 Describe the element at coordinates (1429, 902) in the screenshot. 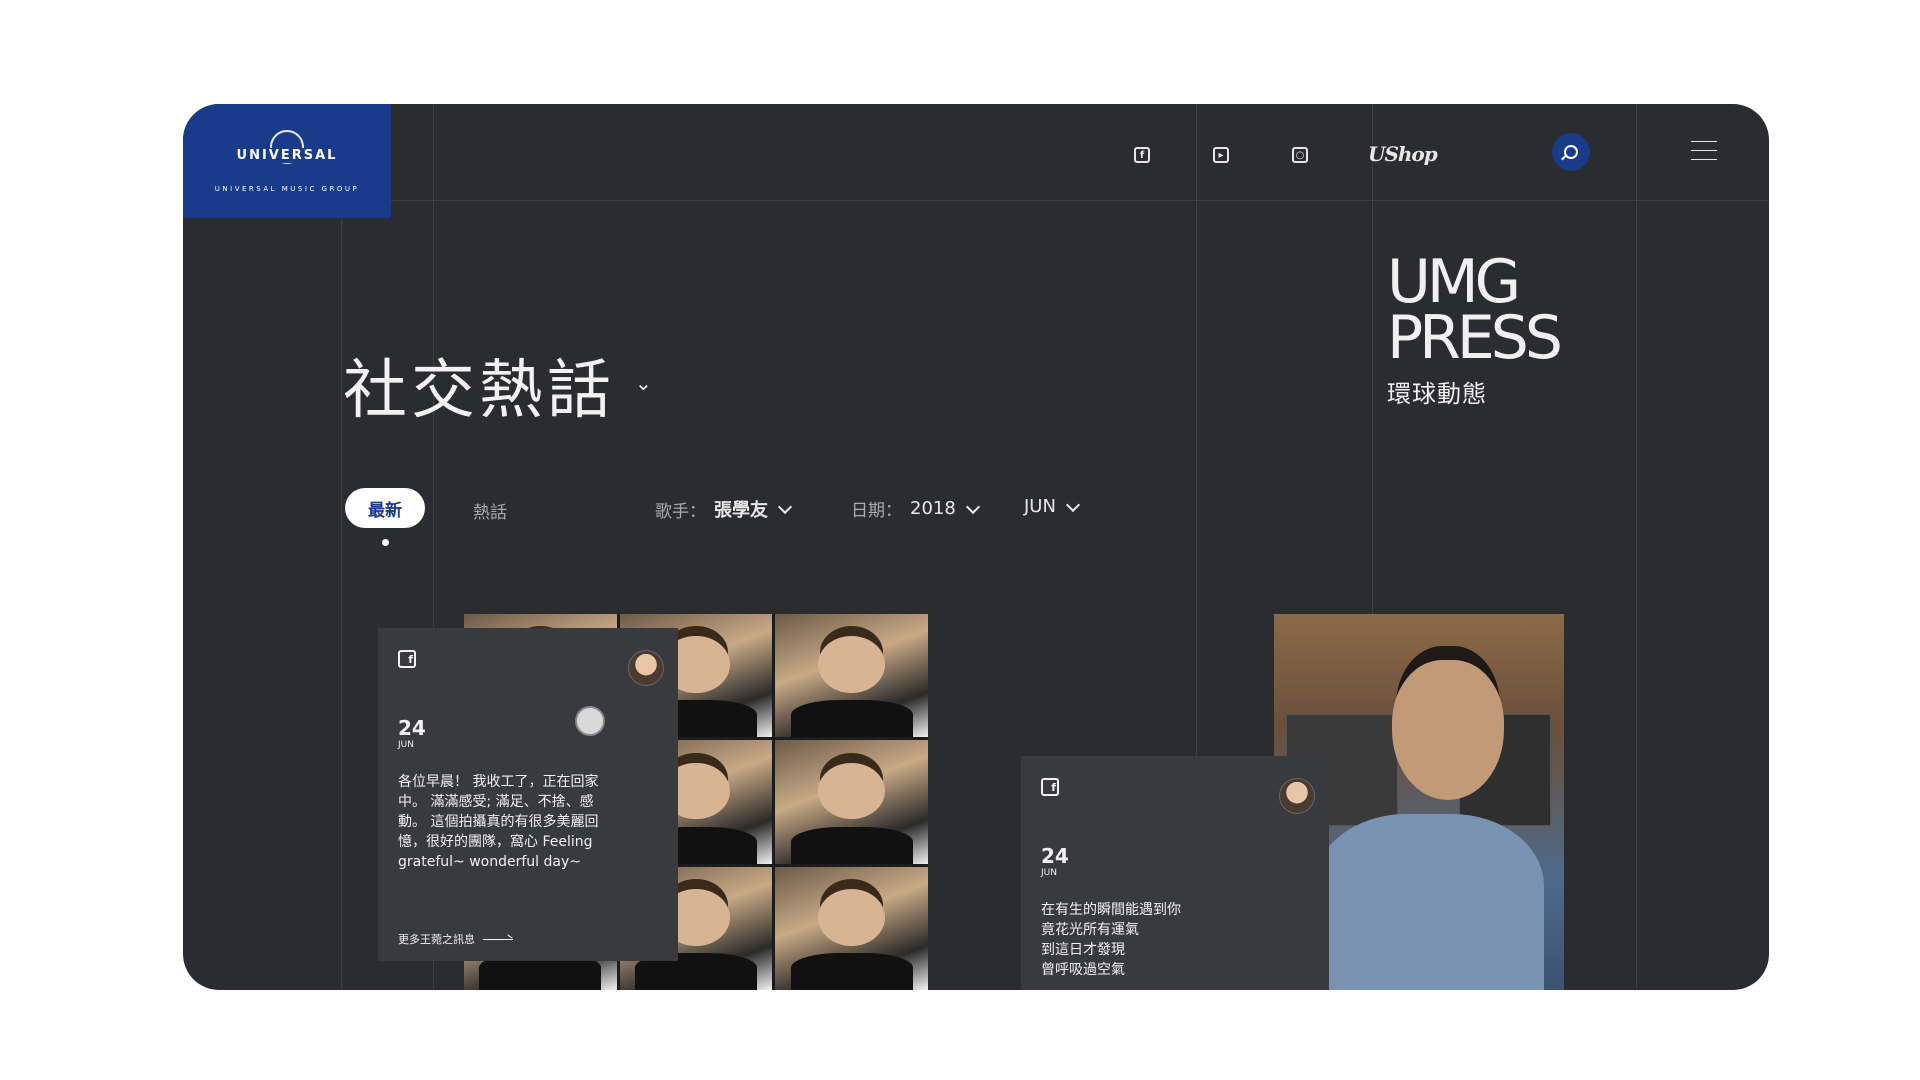

I see `photo-shirt` at that location.